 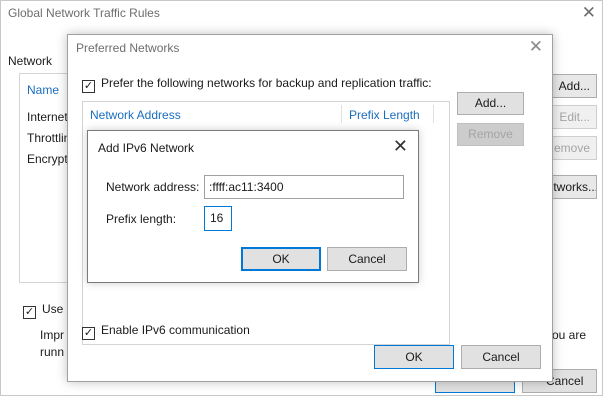 I want to click on window-title: Global Network Traffic Rules, so click(x=84, y=13).